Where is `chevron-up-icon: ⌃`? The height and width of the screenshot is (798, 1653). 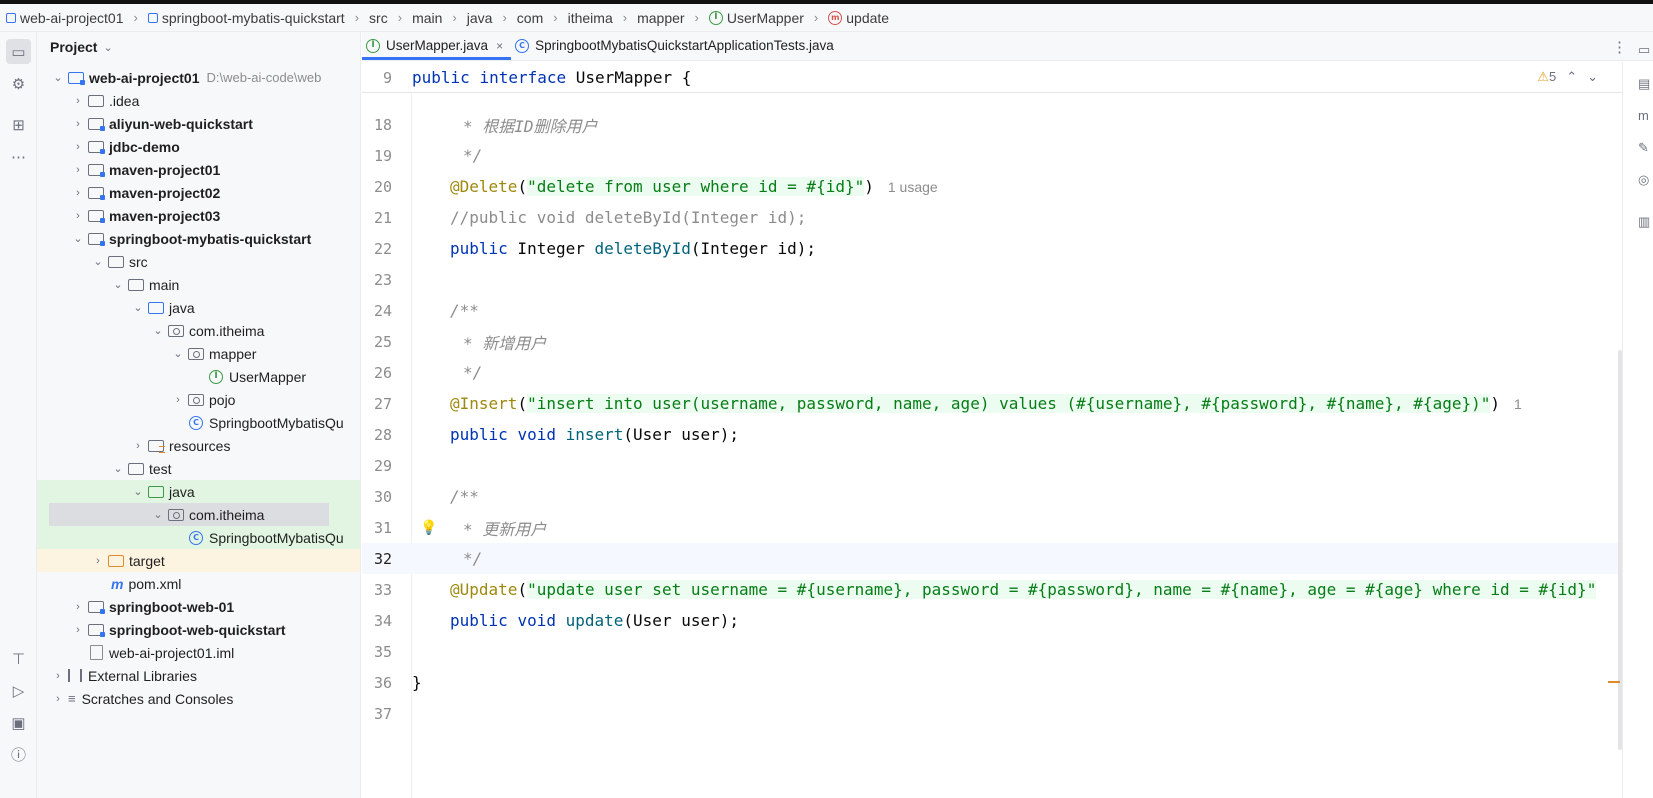
chevron-up-icon: ⌃ is located at coordinates (1571, 77).